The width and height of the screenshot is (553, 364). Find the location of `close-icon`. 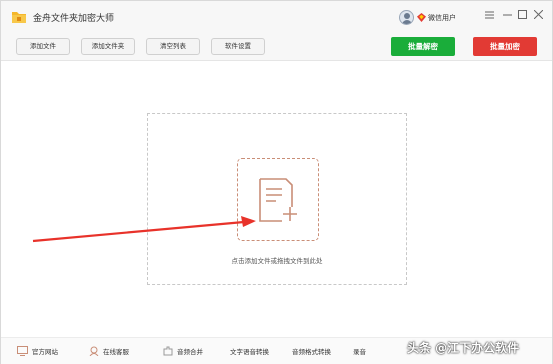

close-icon is located at coordinates (538, 14).